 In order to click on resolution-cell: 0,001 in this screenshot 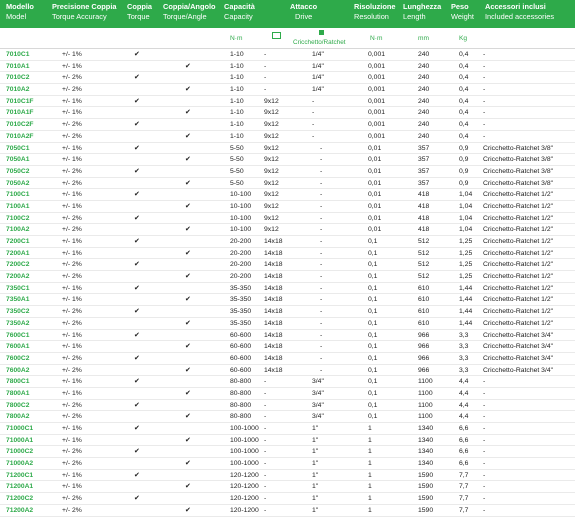, I will do `click(377, 113)`.